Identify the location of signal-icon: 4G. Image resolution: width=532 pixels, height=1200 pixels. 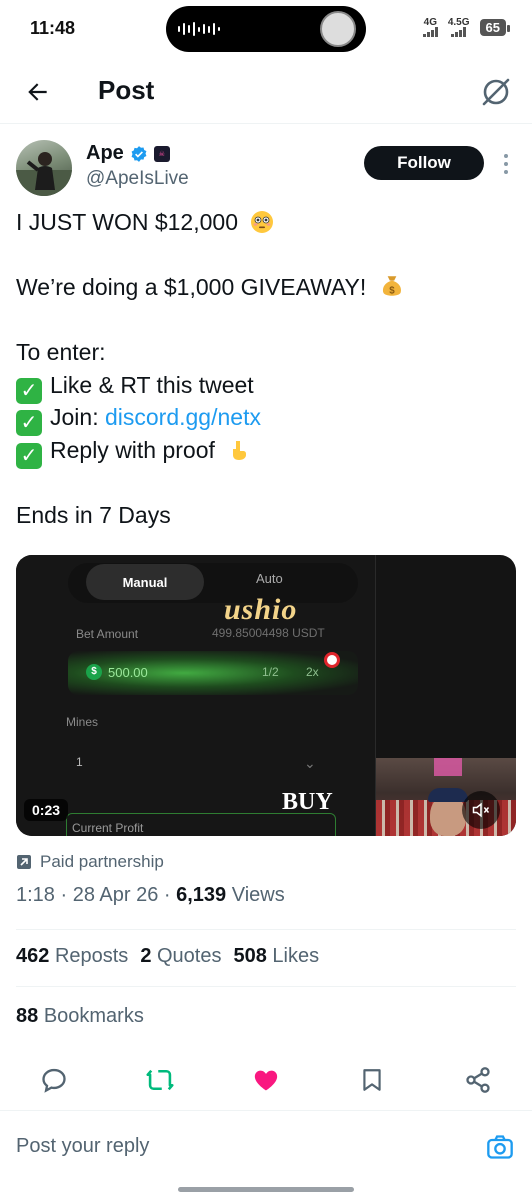
(430, 27).